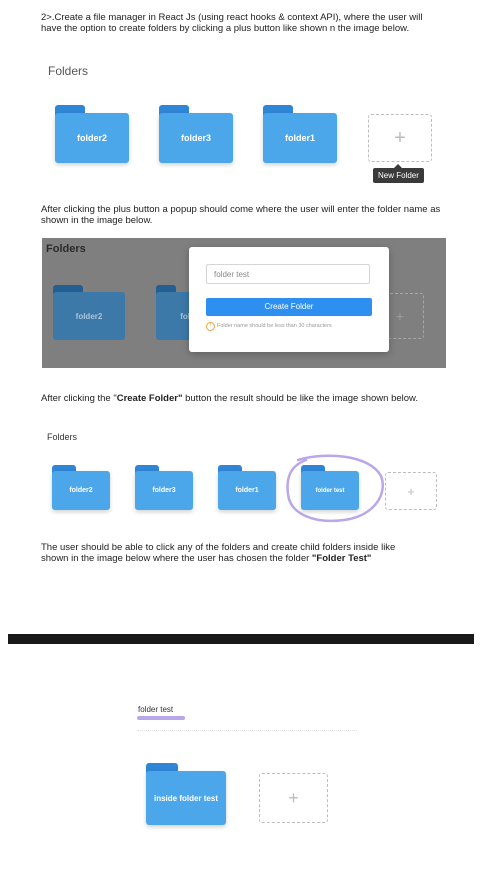  What do you see at coordinates (247, 730) in the screenshot?
I see `breadcrumb-divider` at bounding box center [247, 730].